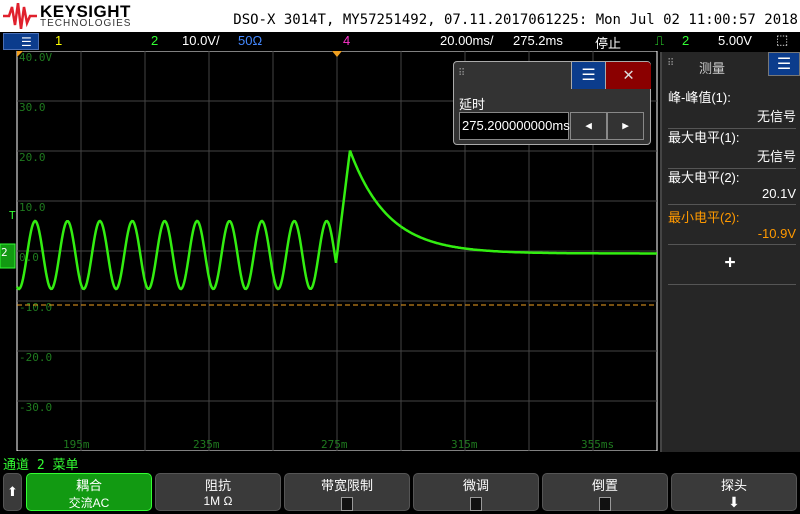 The image size is (800, 514). Describe the element at coordinates (704, 217) in the screenshot. I see `measurement-label: 最小电平(2):` at that location.